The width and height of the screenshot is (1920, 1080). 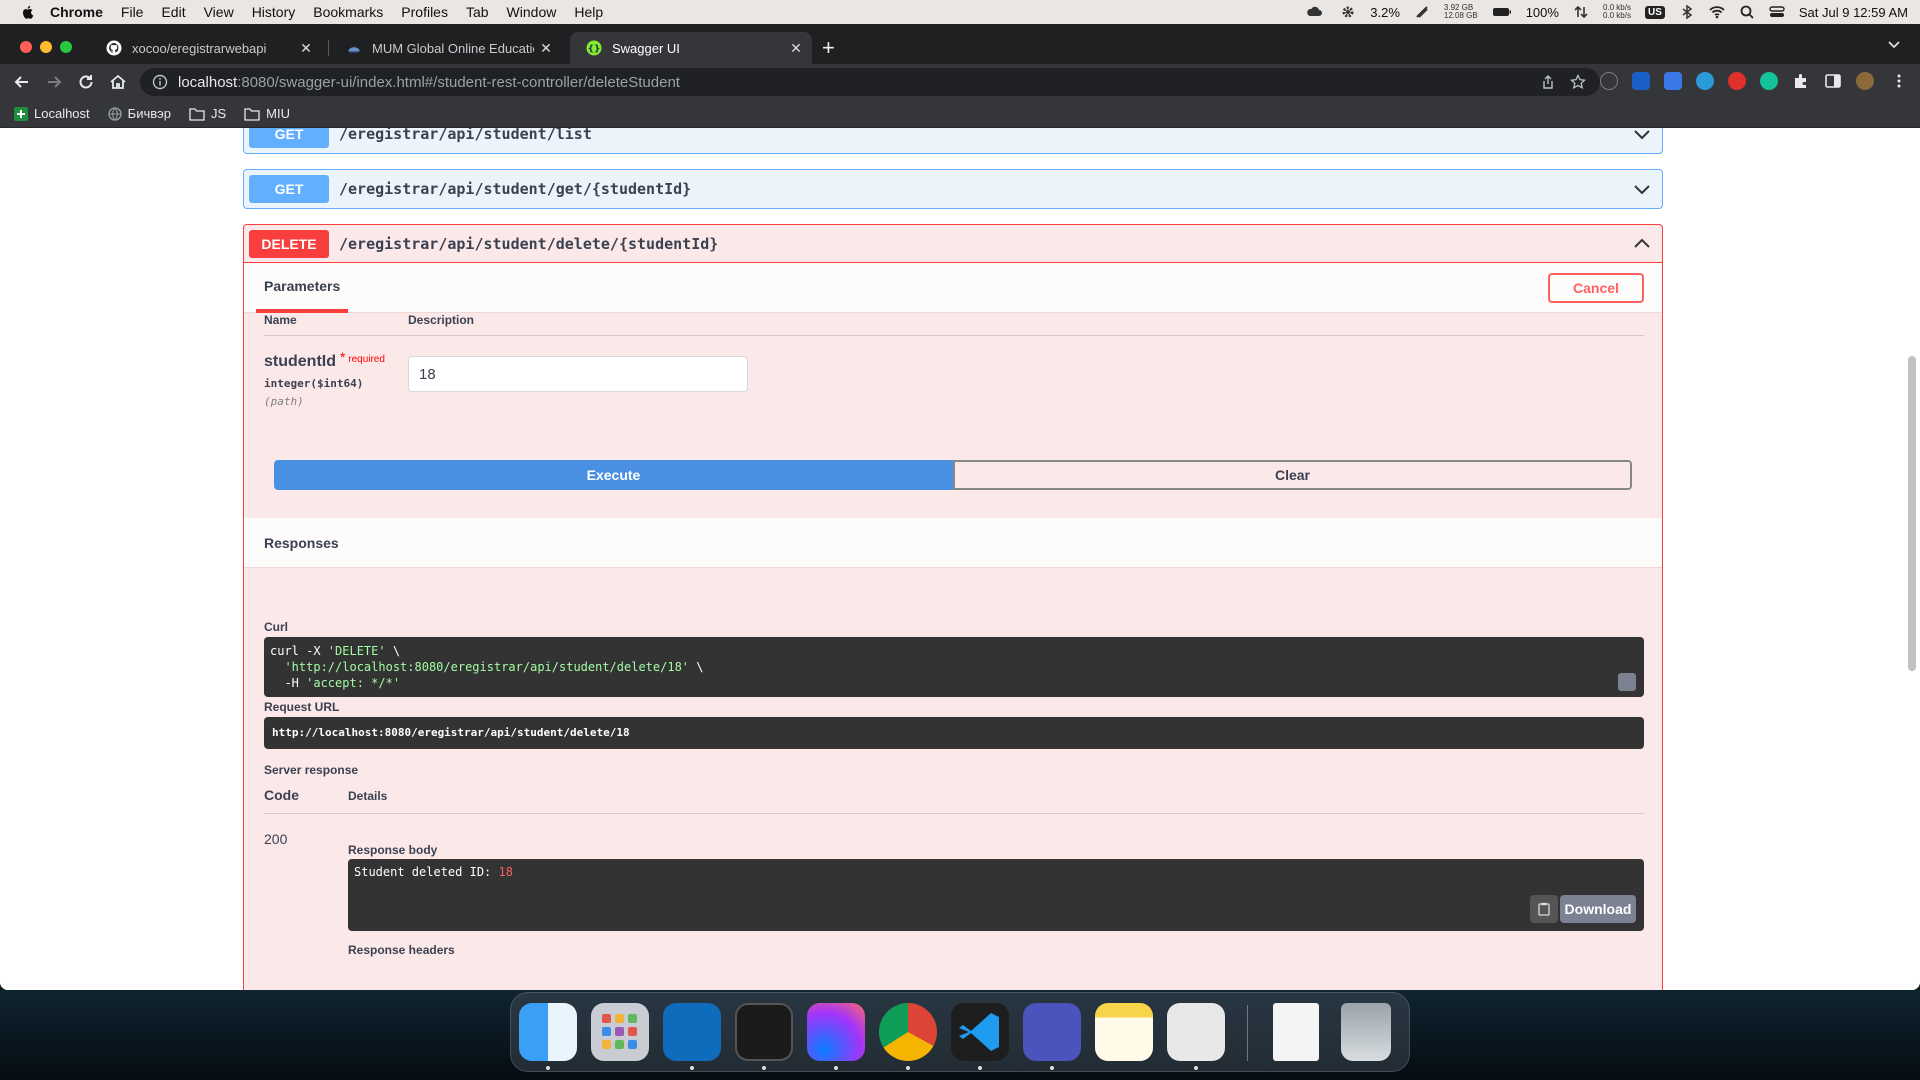 I want to click on memory-icon, so click(x=1422, y=12).